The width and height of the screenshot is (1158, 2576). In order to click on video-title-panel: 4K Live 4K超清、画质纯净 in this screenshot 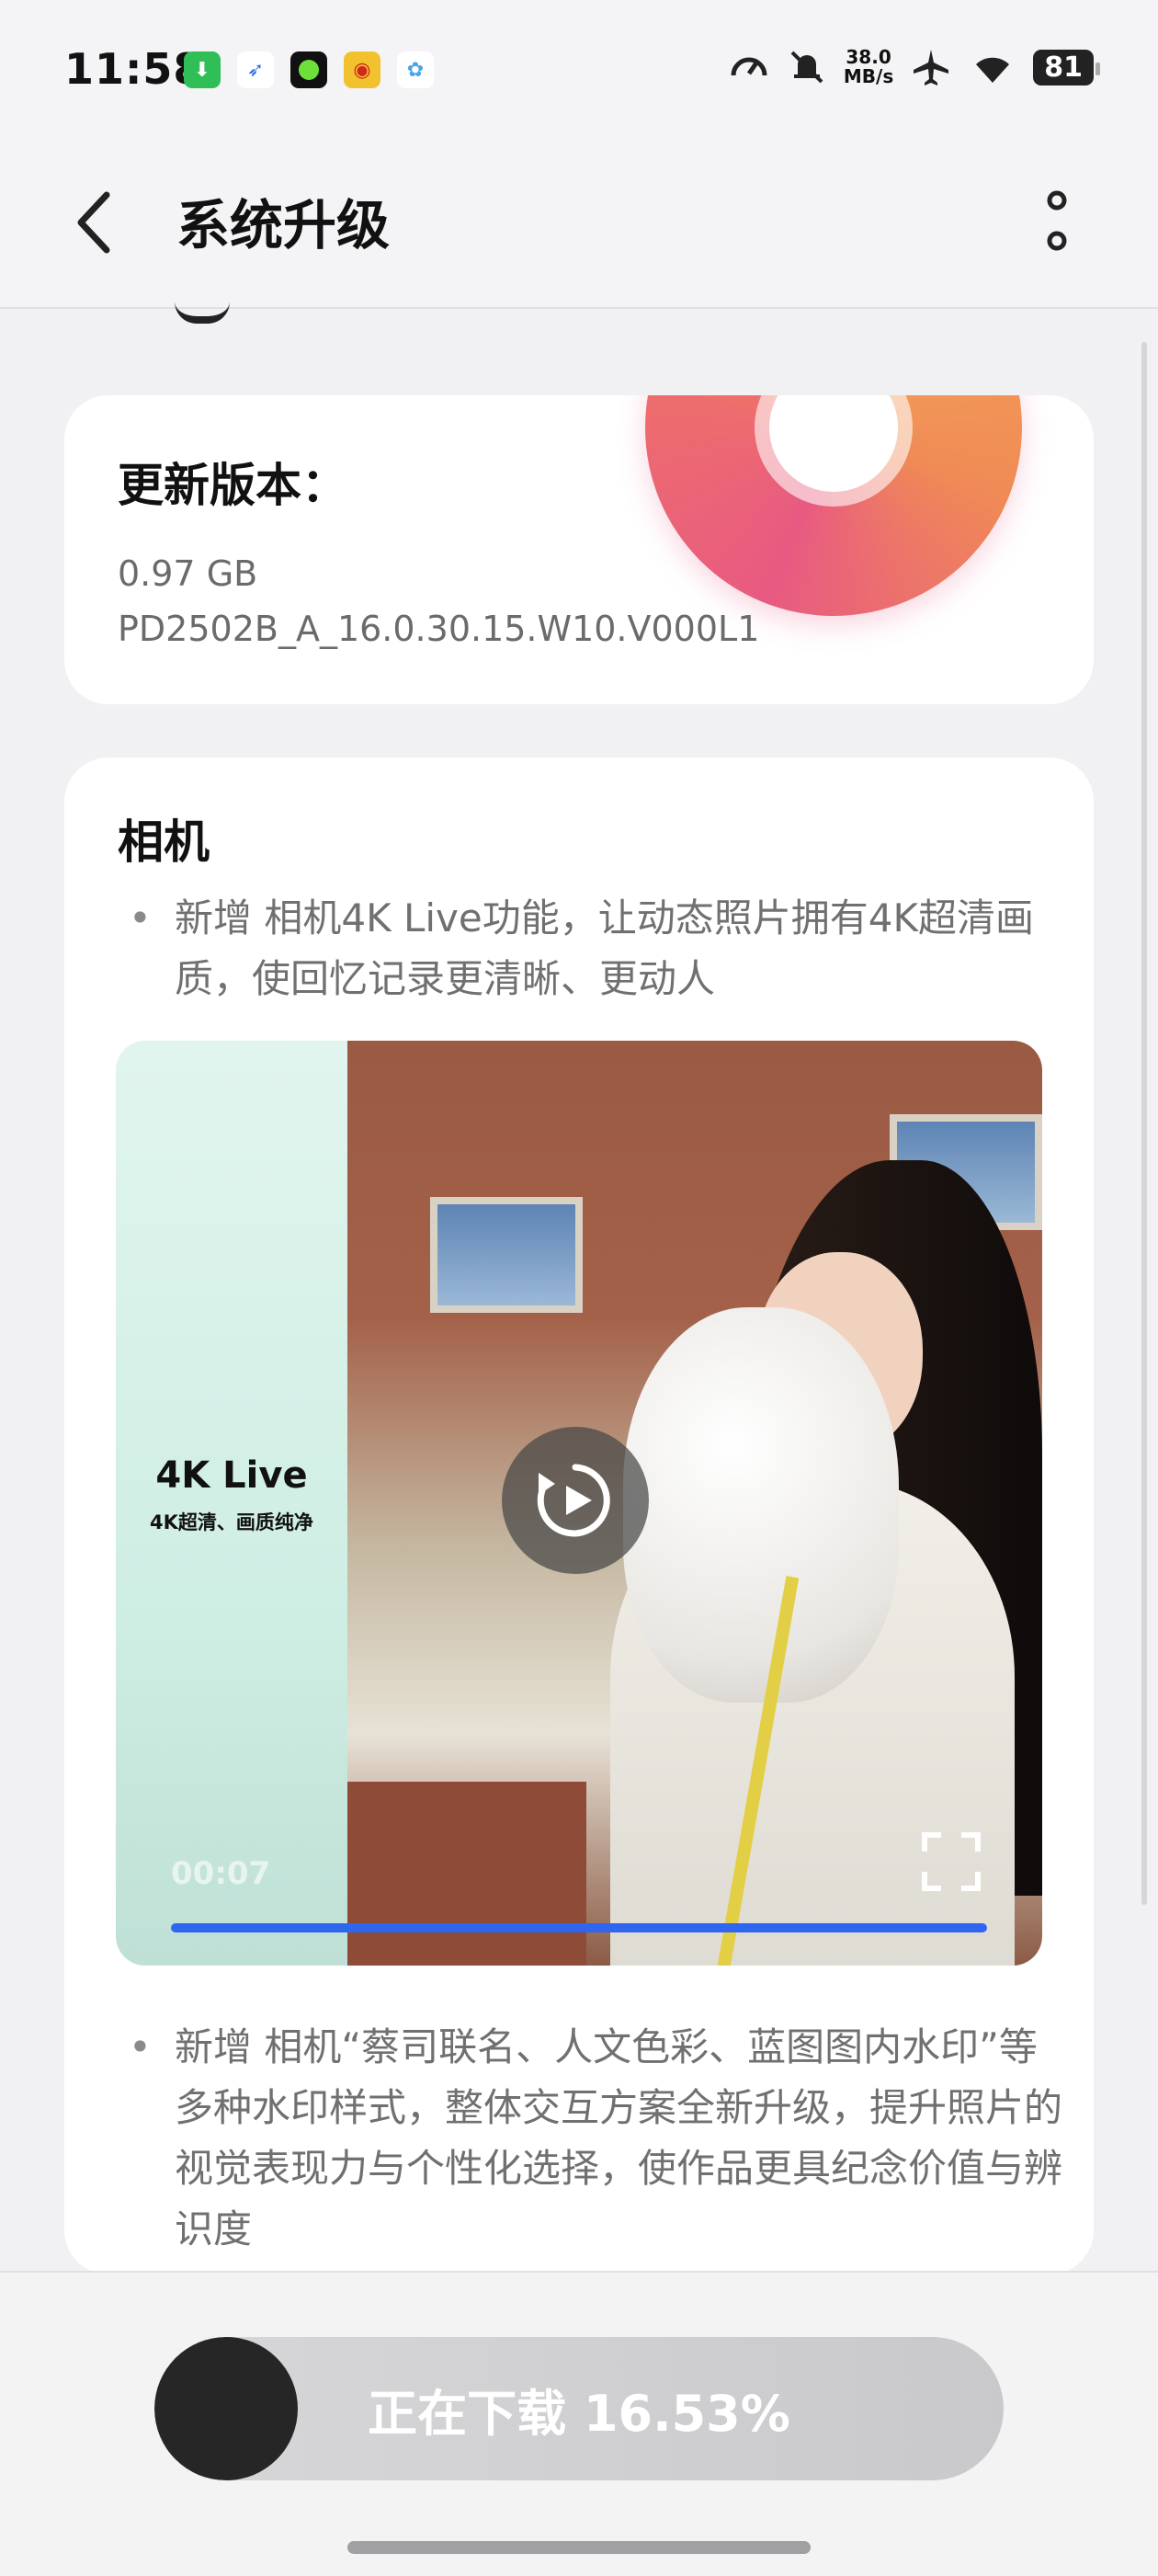, I will do `click(231, 1503)`.